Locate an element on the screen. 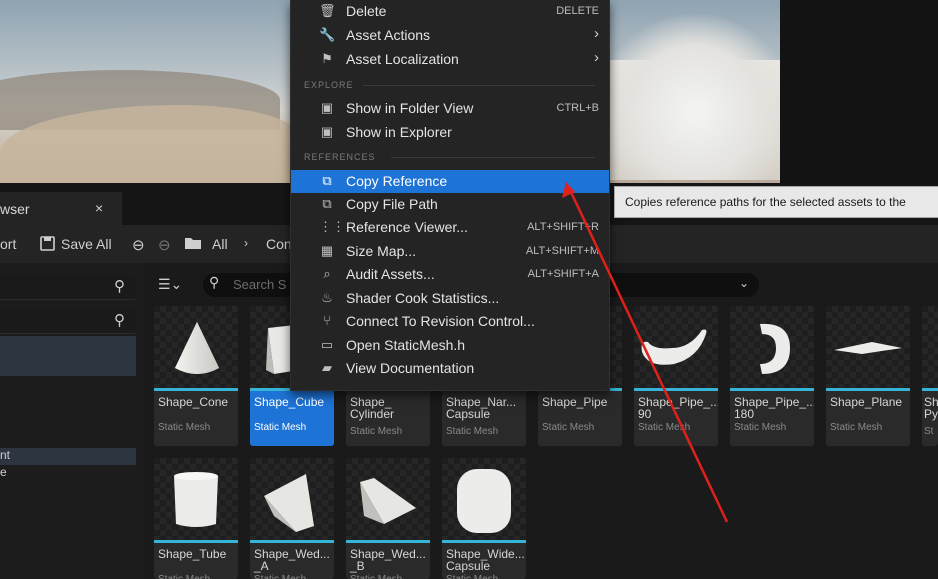 This screenshot has height=579, width=938. asset-tile-shape-wedge-a: Shape_Wed... _A Static Mesh is located at coordinates (292, 518).